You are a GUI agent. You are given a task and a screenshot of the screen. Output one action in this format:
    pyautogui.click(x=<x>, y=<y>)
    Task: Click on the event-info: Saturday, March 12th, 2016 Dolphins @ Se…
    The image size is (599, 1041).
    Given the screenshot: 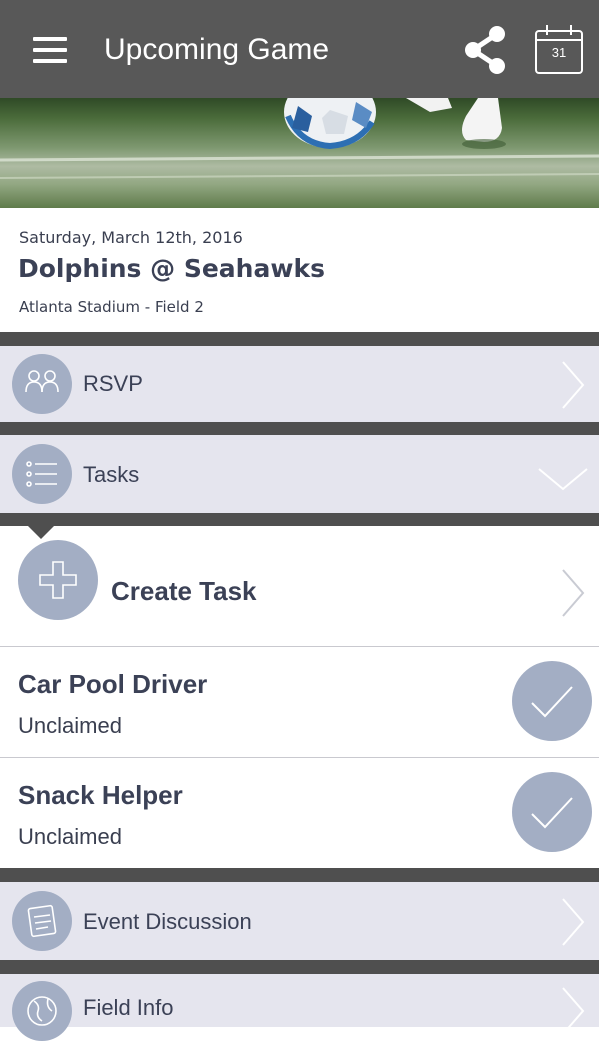 What is the action you would take?
    pyautogui.click(x=299, y=270)
    